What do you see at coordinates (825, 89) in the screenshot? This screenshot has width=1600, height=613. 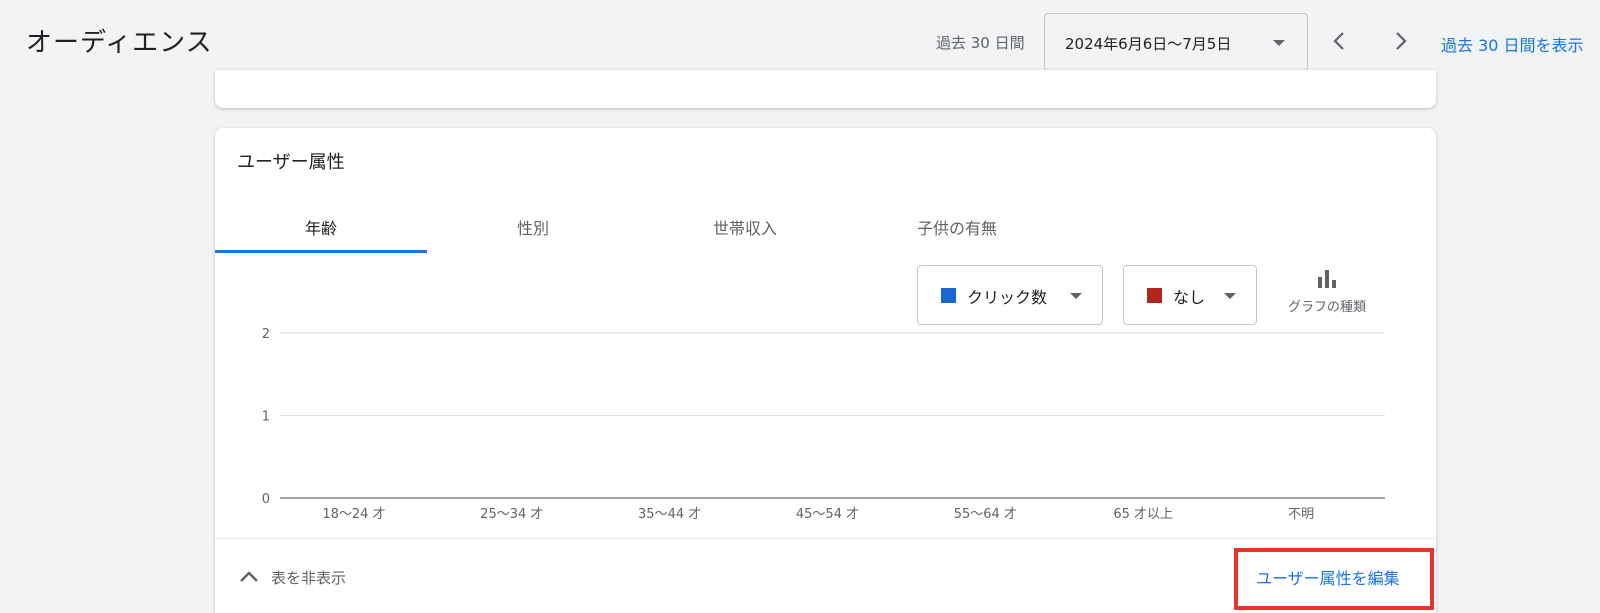 I see `previous-card` at bounding box center [825, 89].